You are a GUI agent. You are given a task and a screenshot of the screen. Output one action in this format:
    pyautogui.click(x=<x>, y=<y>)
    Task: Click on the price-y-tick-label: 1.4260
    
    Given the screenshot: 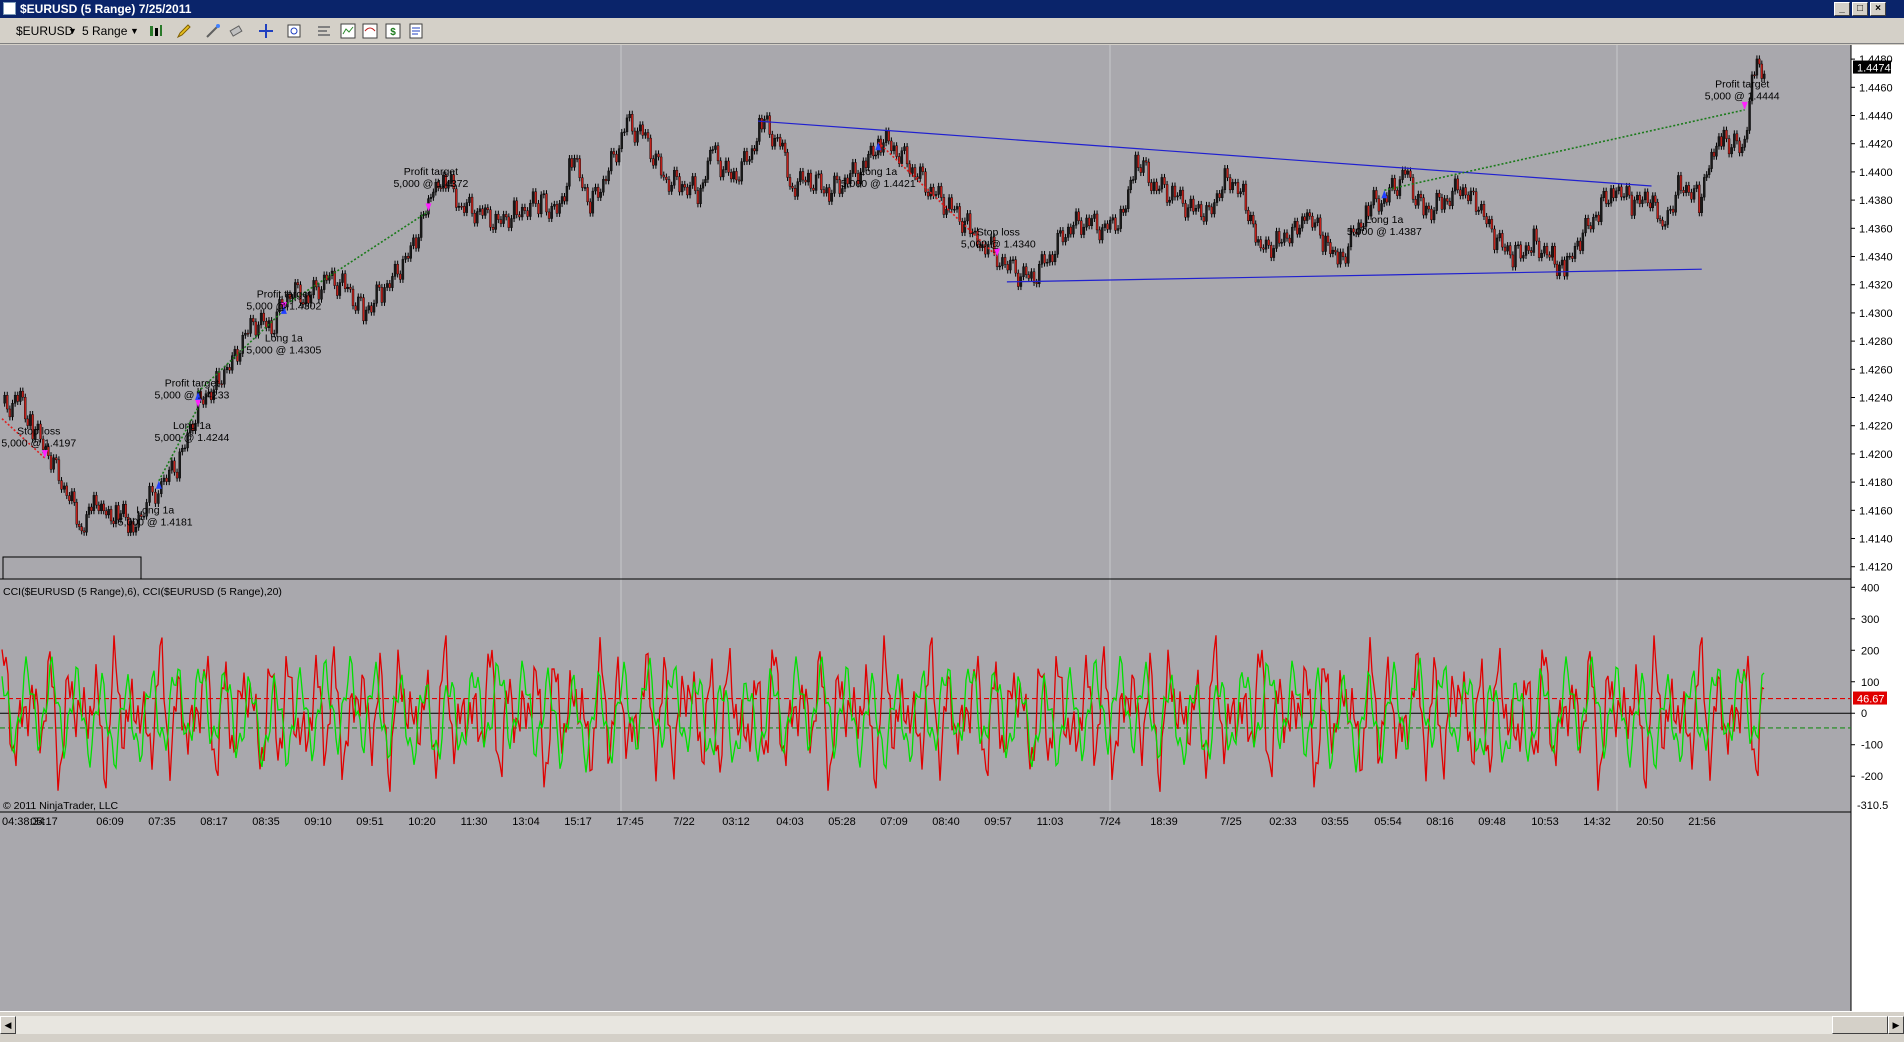 What is the action you would take?
    pyautogui.click(x=1876, y=370)
    